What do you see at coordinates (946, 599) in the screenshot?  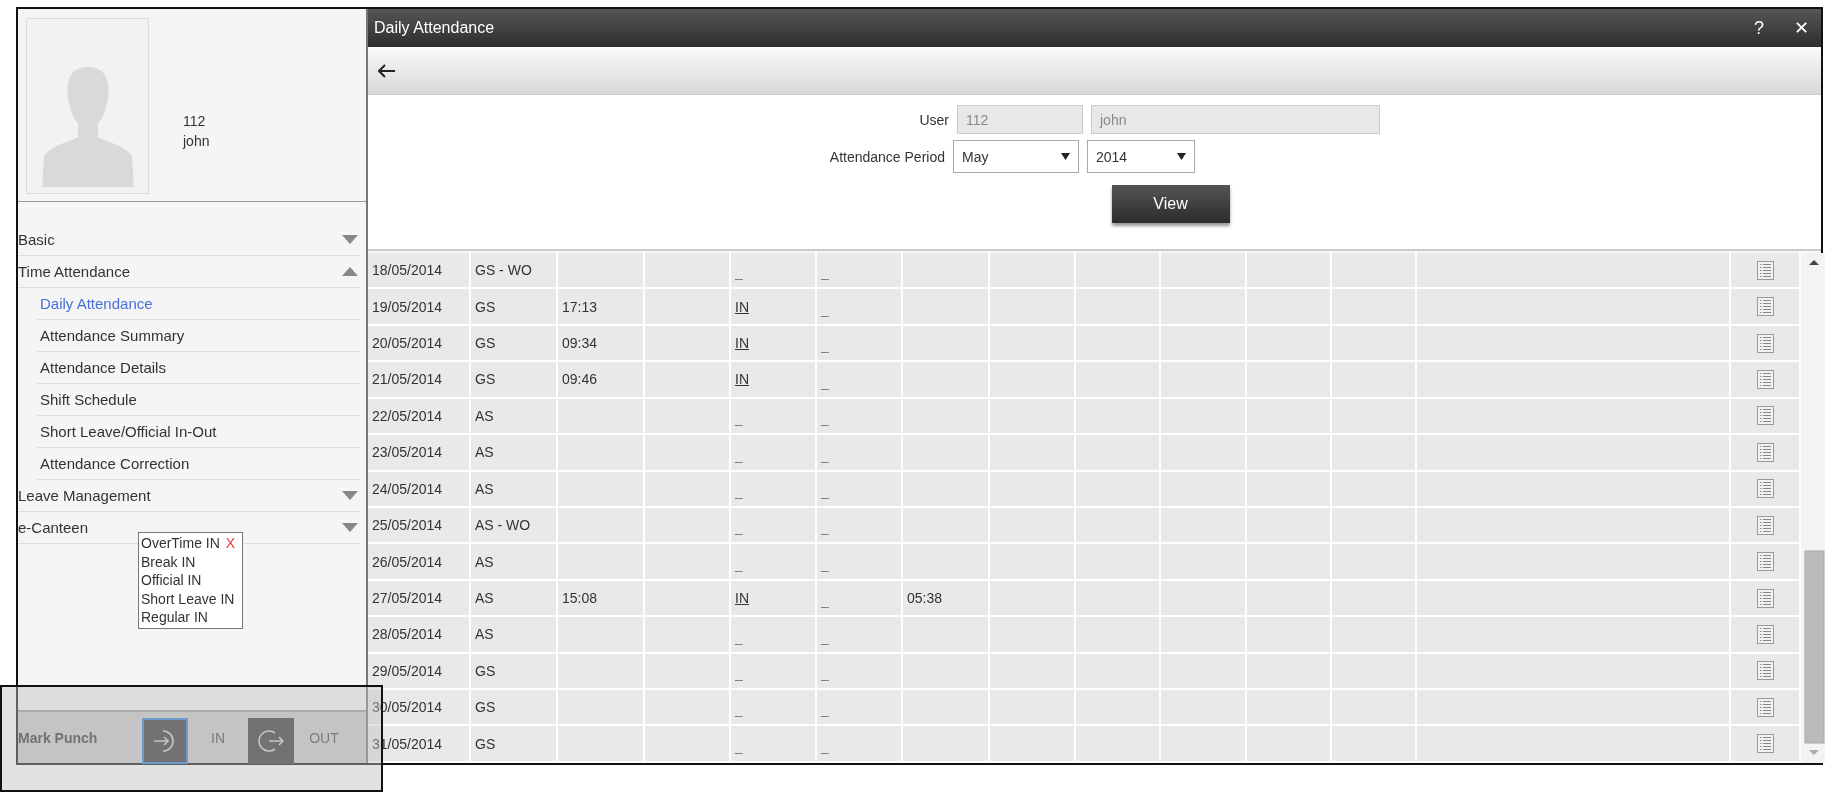 I see `table-cell: 05:38` at bounding box center [946, 599].